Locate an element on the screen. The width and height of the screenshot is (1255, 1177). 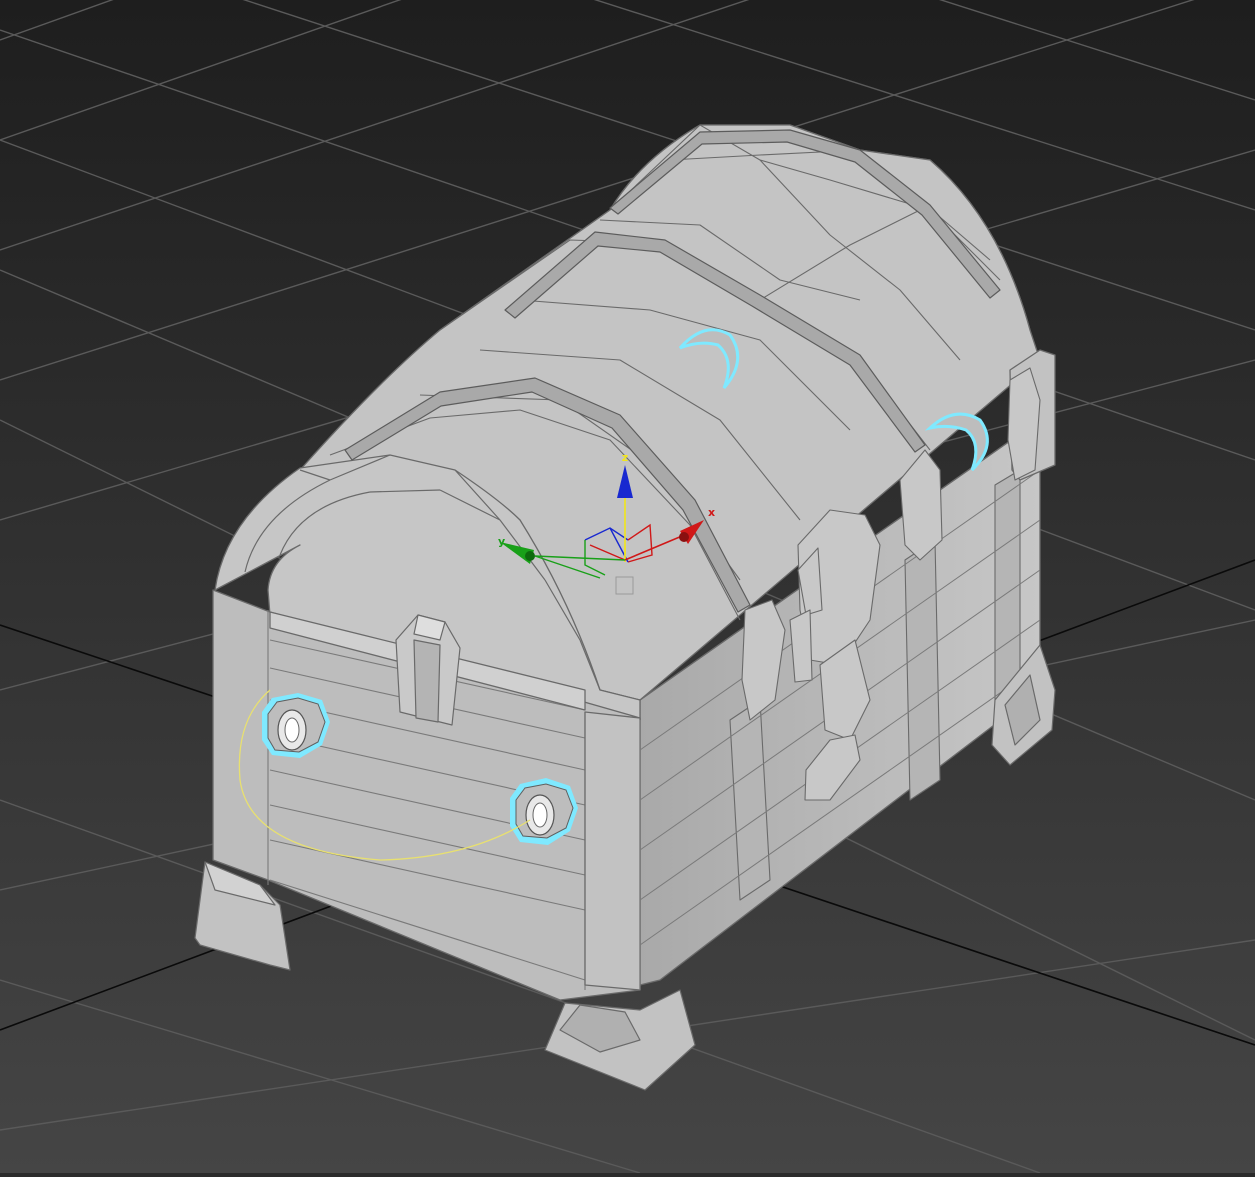
gizmo-x-label: x is located at coordinates (711, 512).